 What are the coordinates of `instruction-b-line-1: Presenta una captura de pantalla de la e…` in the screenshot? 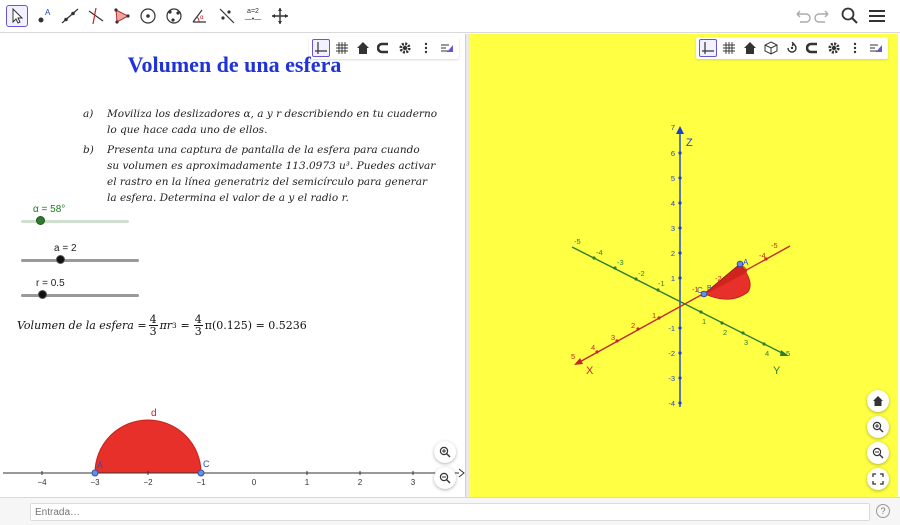 It's located at (263, 150).